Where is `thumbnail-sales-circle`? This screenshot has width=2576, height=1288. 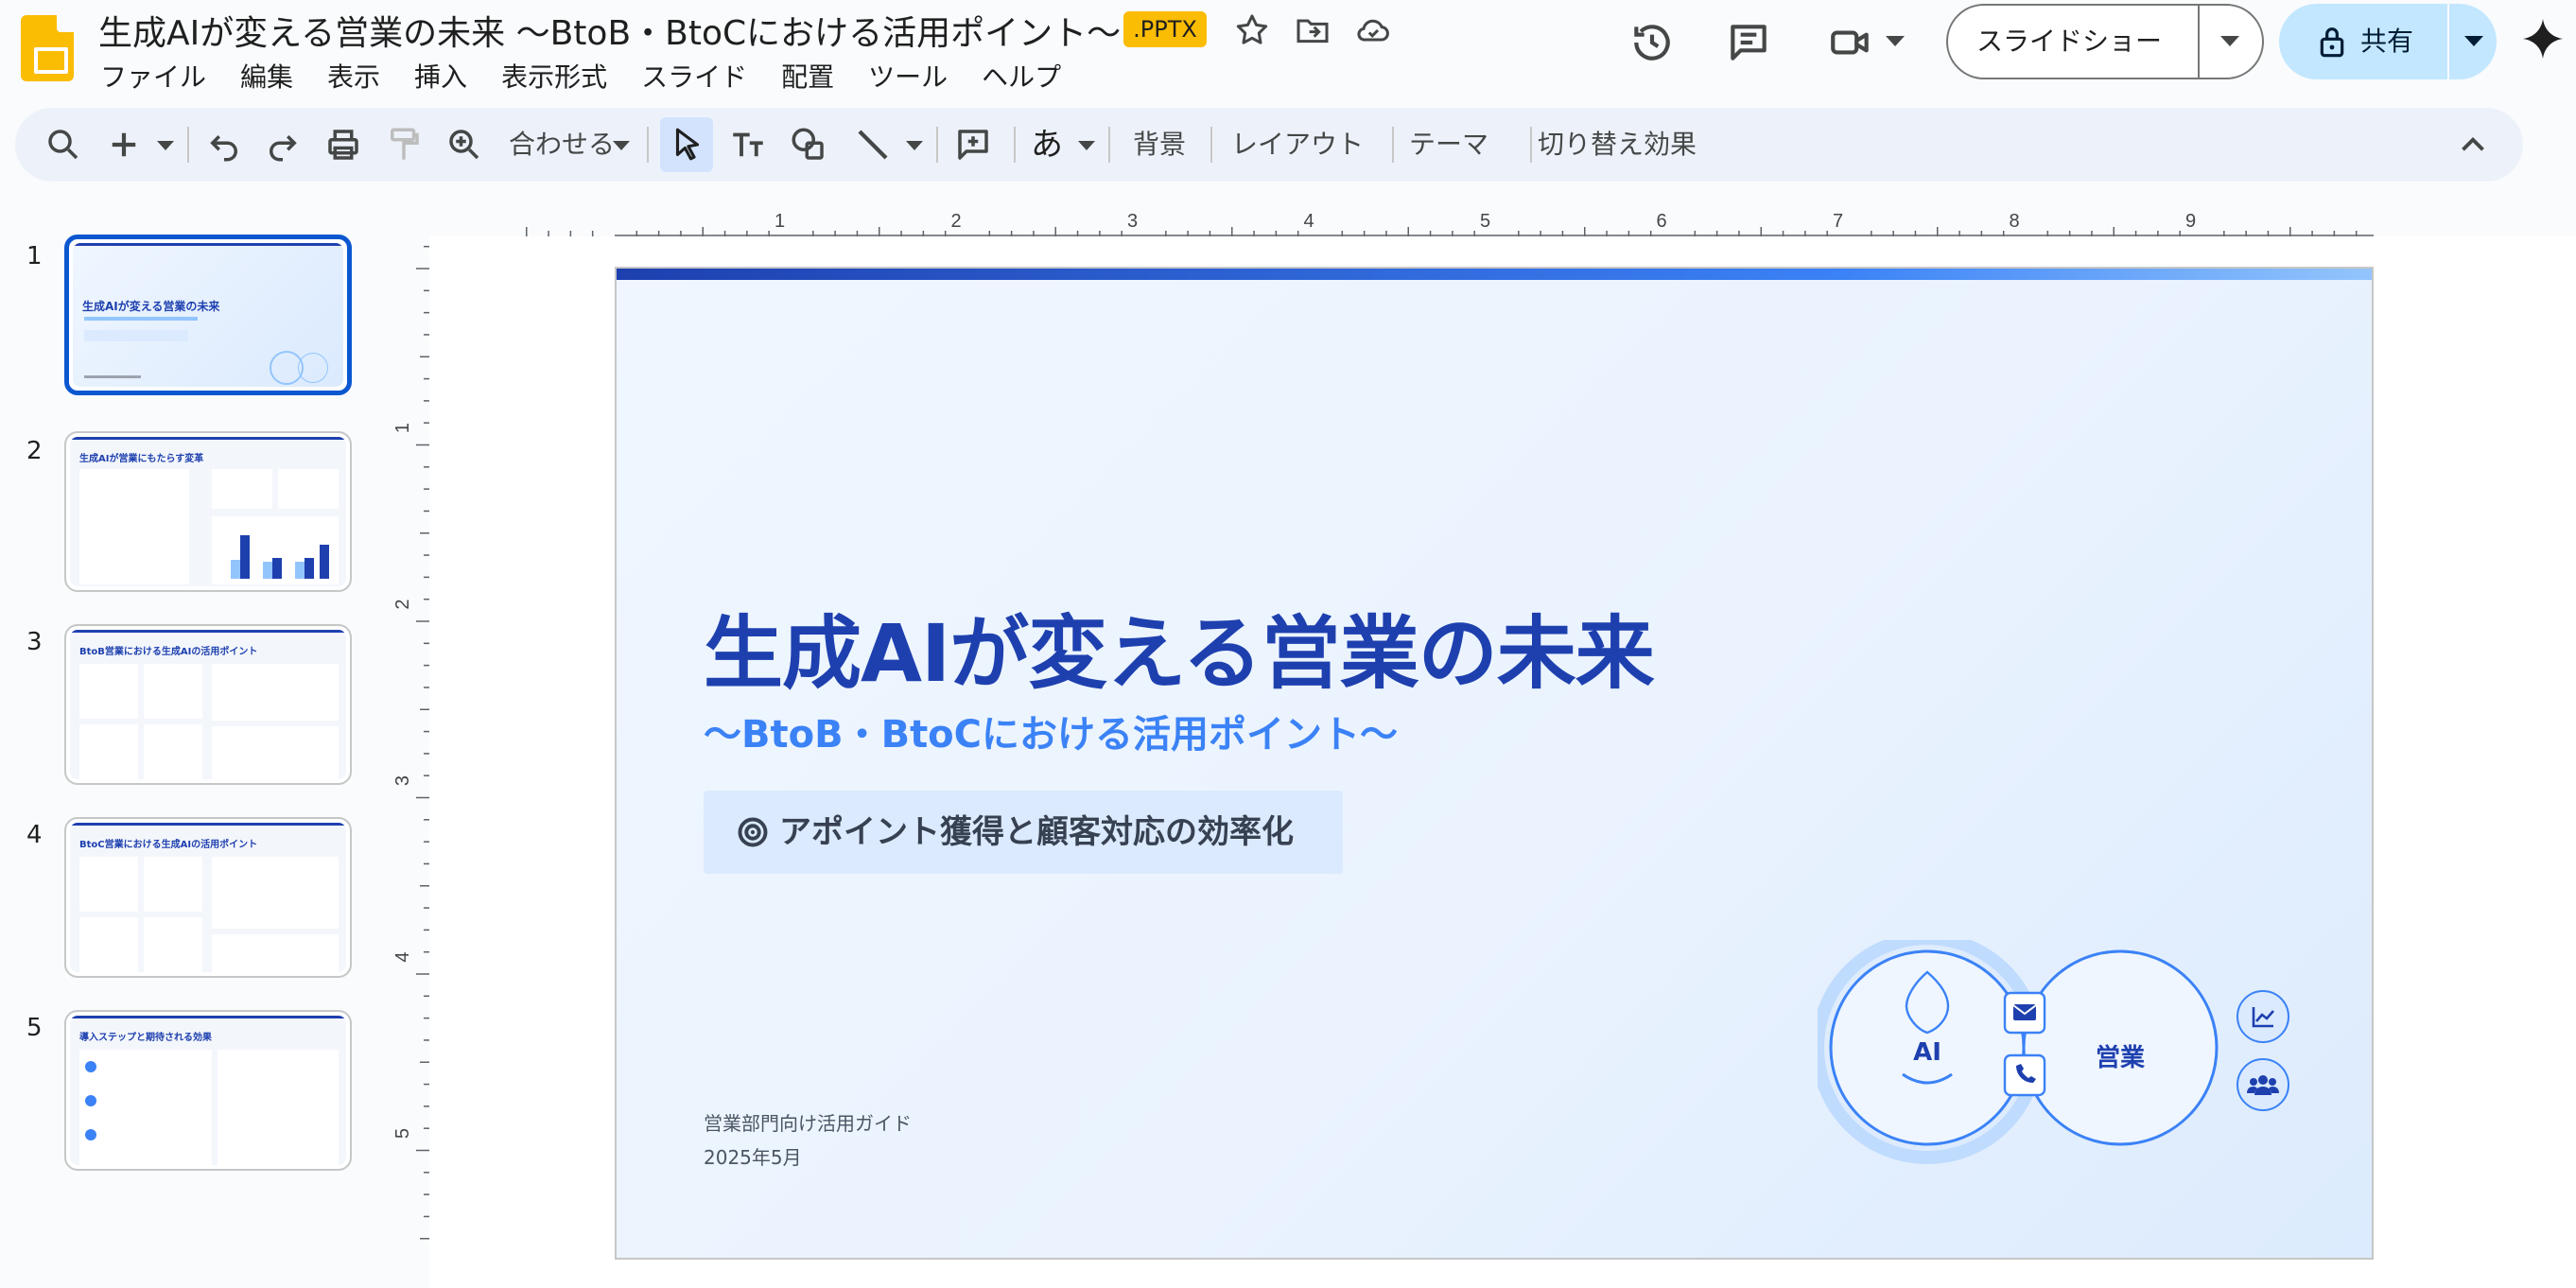 thumbnail-sales-circle is located at coordinates (313, 368).